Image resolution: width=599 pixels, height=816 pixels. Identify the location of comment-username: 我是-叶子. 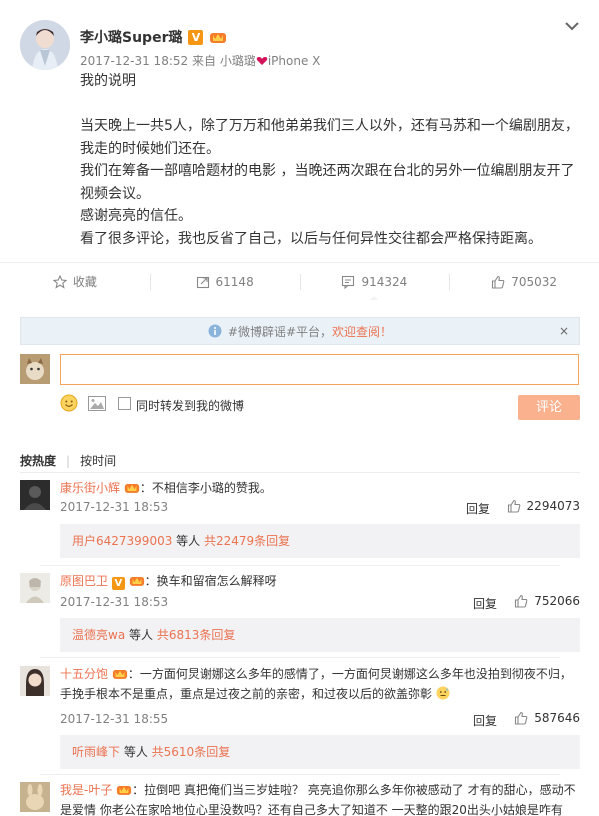
(86, 790).